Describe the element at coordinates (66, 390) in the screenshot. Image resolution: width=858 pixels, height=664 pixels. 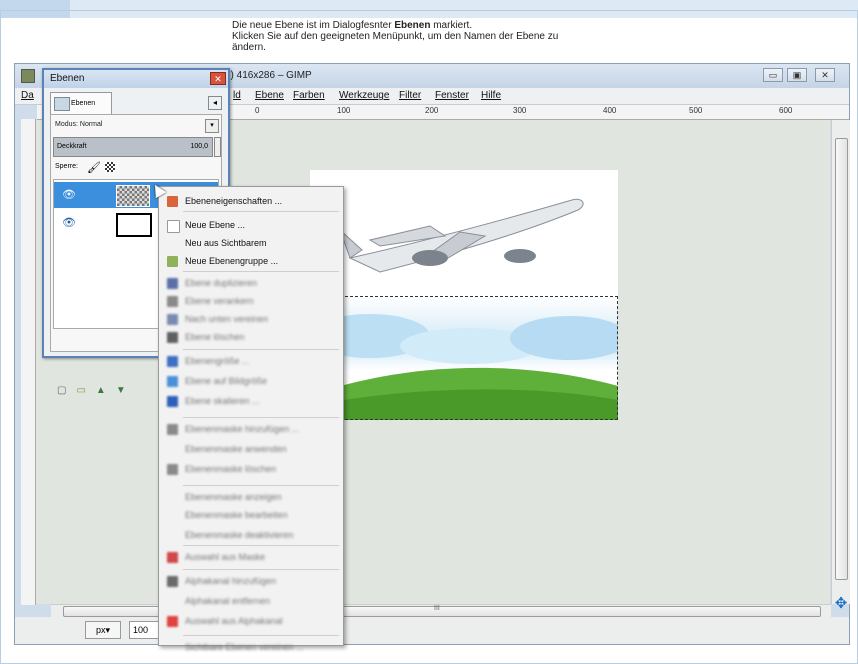
I see `new-layer-button: ▢` at that location.